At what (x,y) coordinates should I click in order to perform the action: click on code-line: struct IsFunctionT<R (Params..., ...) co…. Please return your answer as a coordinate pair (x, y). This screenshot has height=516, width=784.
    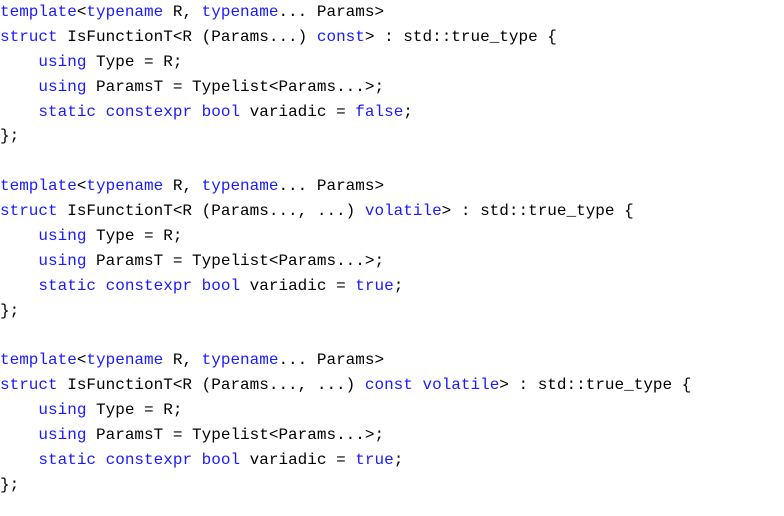
    Looking at the image, I should click on (392, 385).